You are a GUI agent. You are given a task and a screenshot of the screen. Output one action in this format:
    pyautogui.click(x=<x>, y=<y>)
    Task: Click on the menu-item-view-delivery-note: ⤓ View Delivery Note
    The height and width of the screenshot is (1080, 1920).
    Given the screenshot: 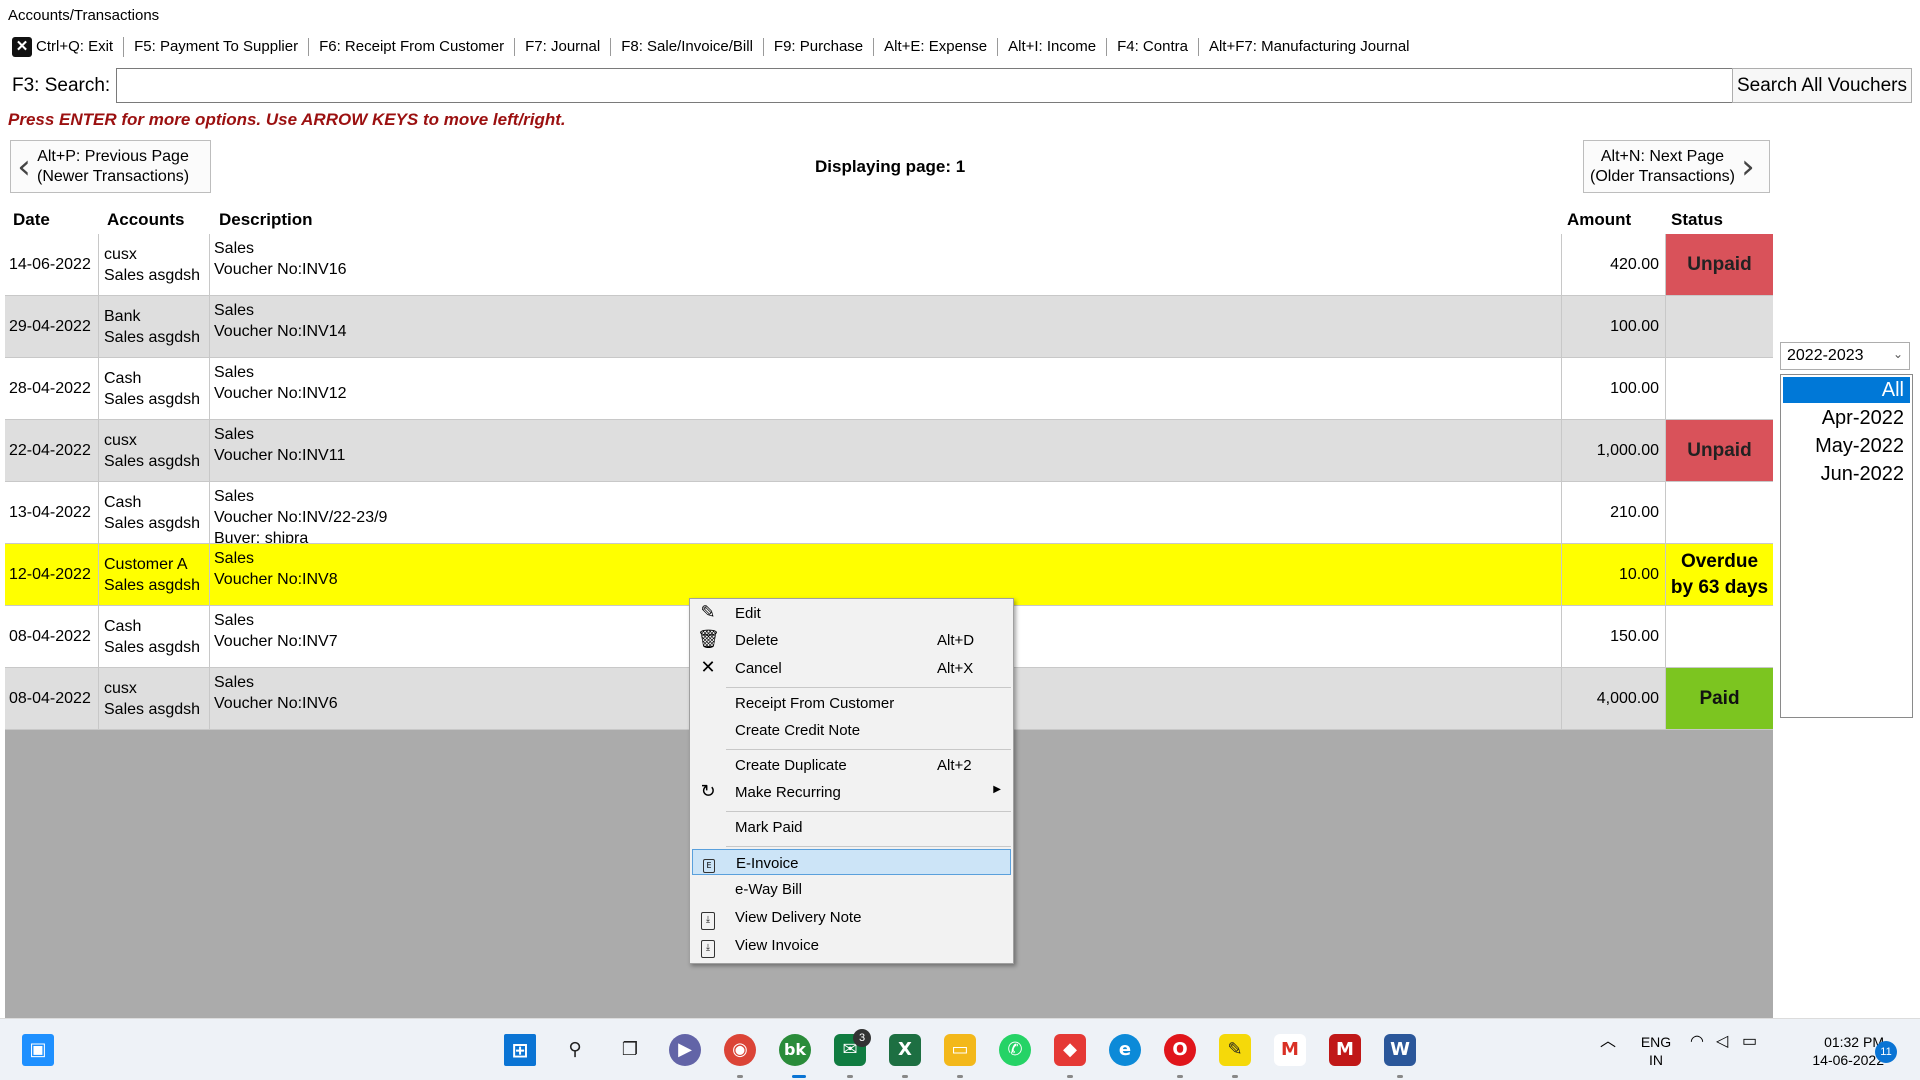 What is the action you would take?
    pyautogui.click(x=851, y=917)
    